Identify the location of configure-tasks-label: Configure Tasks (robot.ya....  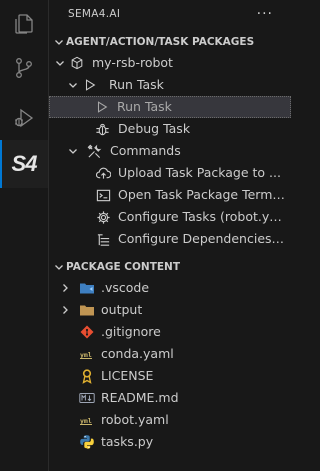
(202, 216).